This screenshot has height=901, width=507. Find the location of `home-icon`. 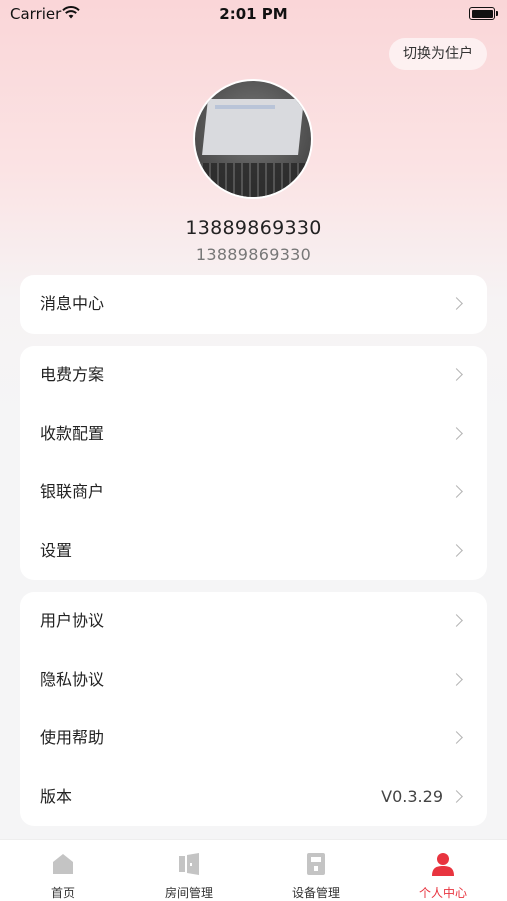

home-icon is located at coordinates (63, 864).